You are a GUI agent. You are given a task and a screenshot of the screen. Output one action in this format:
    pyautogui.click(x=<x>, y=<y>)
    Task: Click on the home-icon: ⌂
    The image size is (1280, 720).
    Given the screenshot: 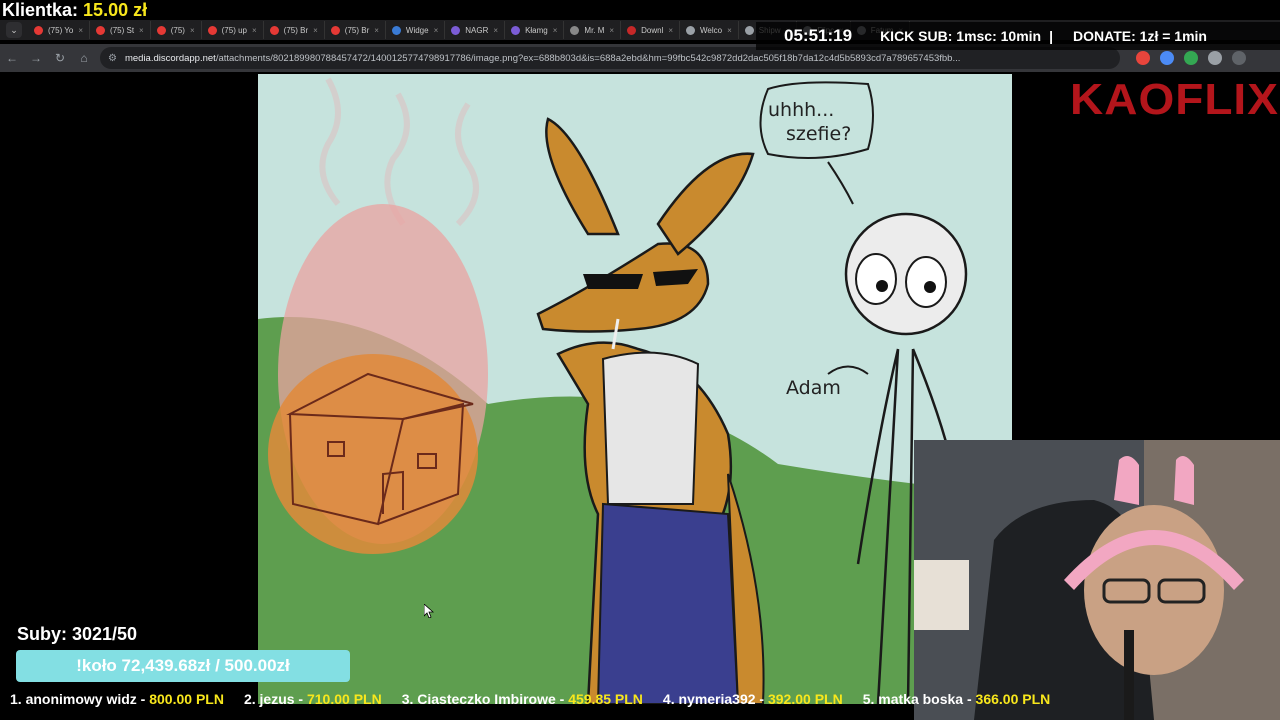 What is the action you would take?
    pyautogui.click(x=84, y=58)
    